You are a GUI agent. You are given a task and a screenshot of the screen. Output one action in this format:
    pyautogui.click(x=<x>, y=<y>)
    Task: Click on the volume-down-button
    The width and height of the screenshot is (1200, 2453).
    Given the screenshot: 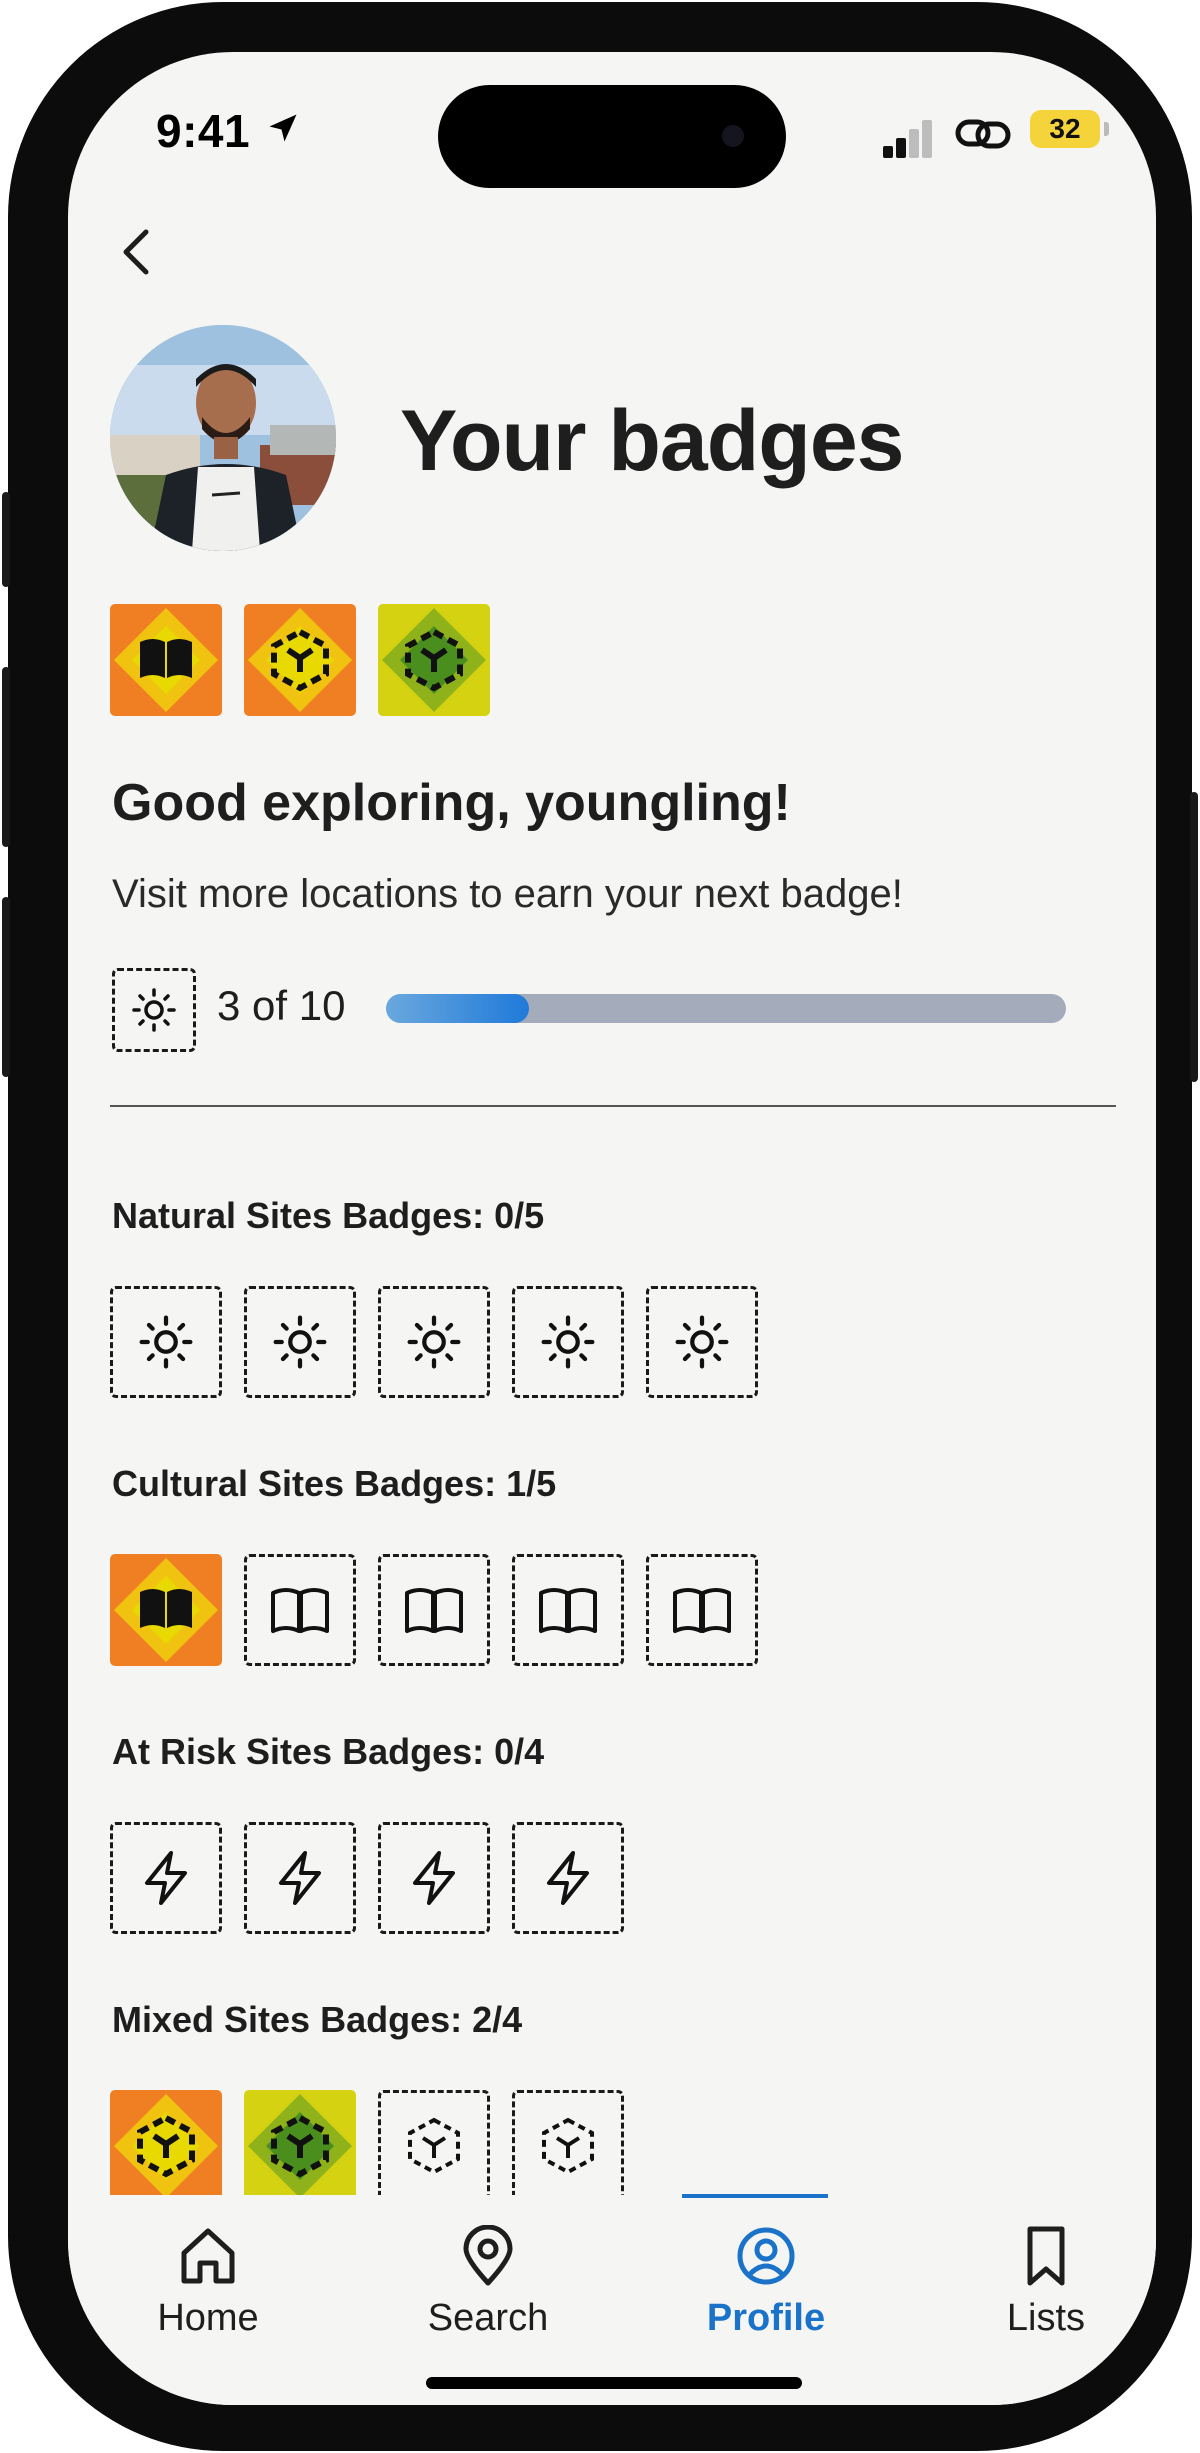 What is the action you would take?
    pyautogui.click(x=6, y=987)
    